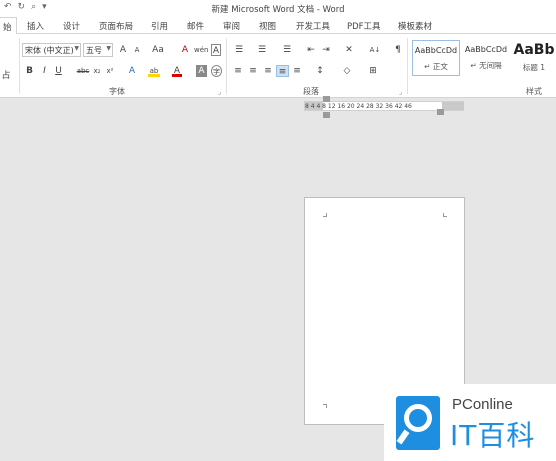 The height and width of the screenshot is (461, 556). Describe the element at coordinates (137, 50) in the screenshot. I see `shrink-font-icon: A` at that location.